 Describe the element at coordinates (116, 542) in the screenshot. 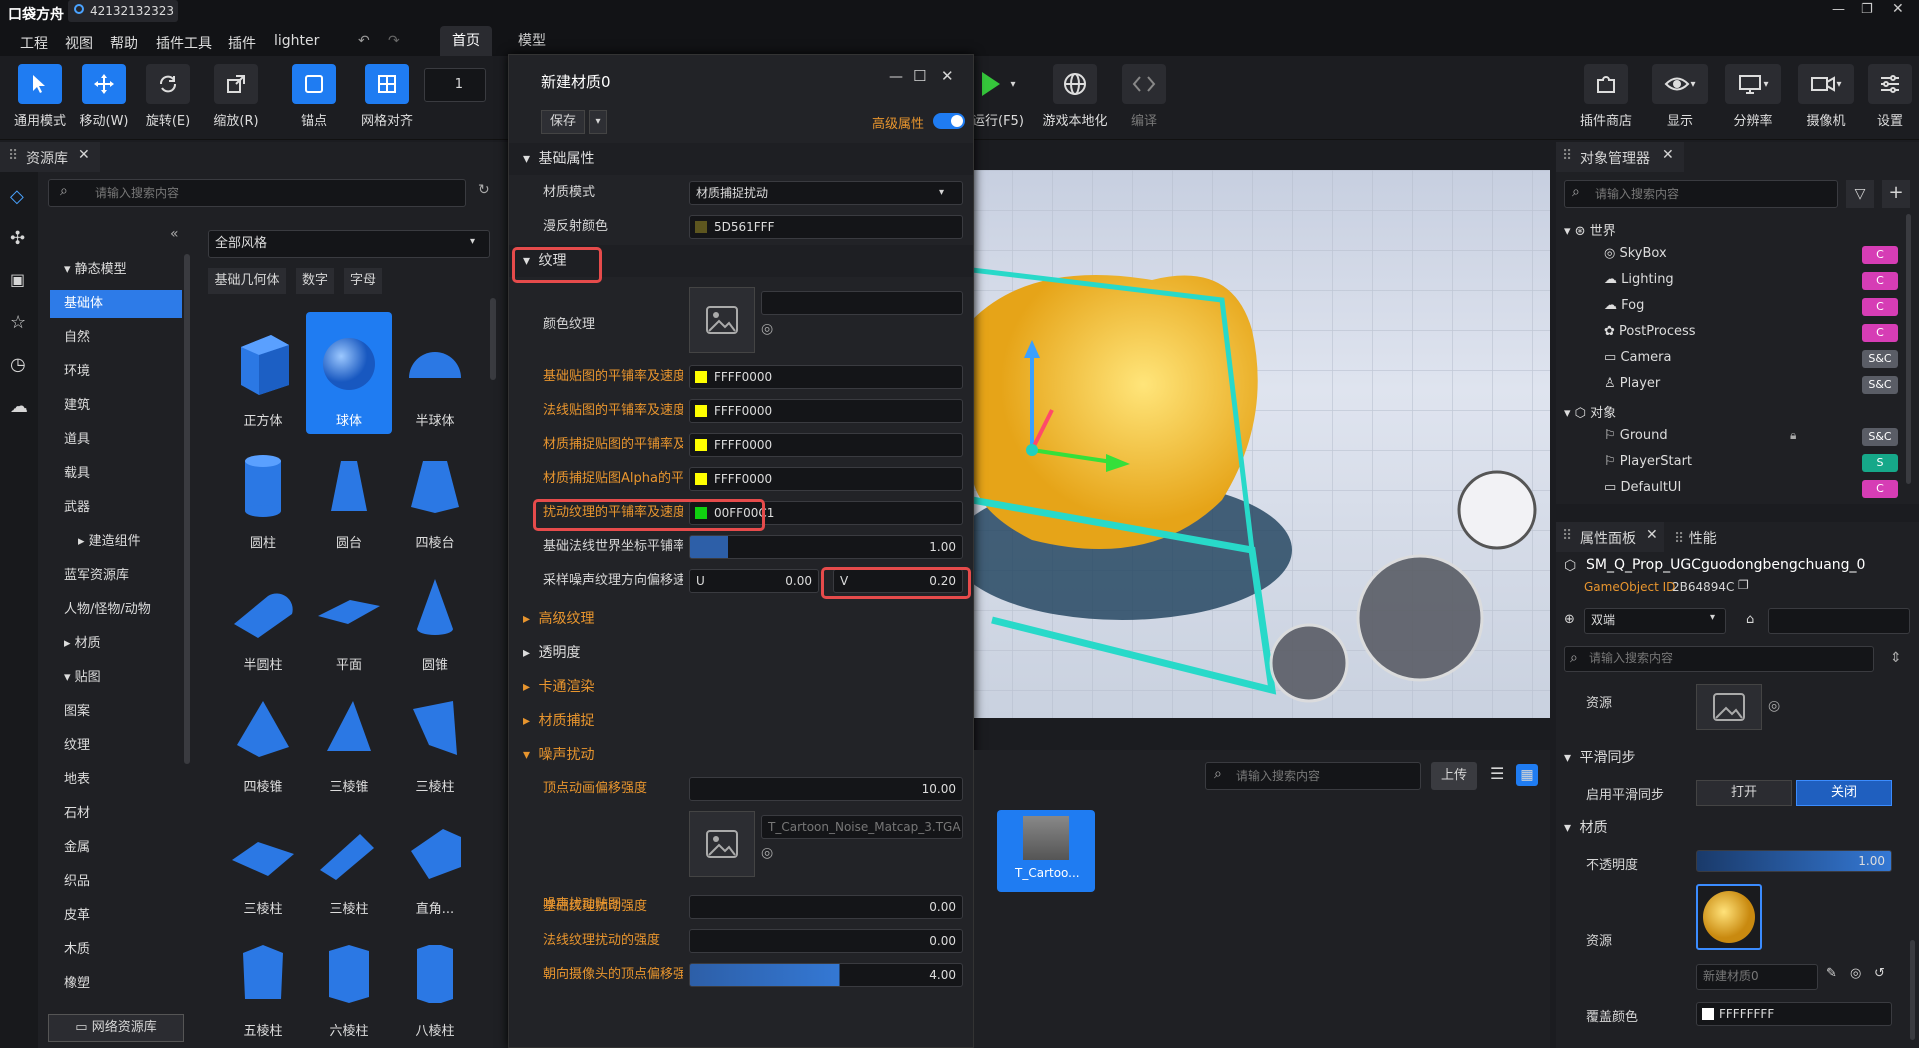

I see `category-build-components: ▸ 建造组件` at that location.